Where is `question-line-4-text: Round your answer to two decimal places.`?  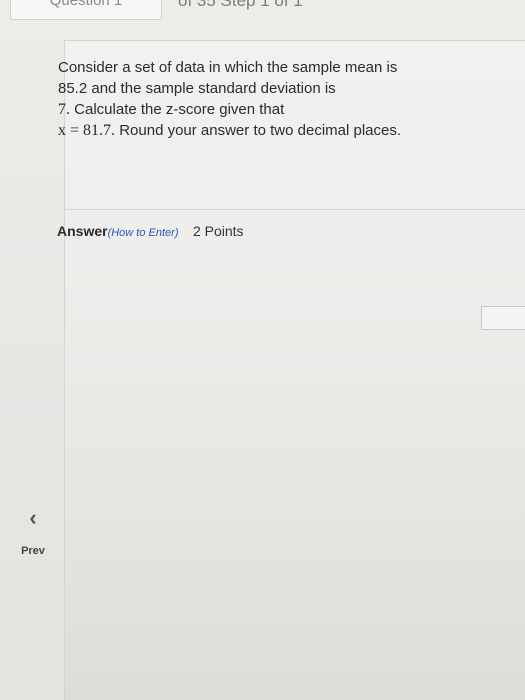
question-line-4-text: Round your answer to two decimal places. is located at coordinates (260, 130).